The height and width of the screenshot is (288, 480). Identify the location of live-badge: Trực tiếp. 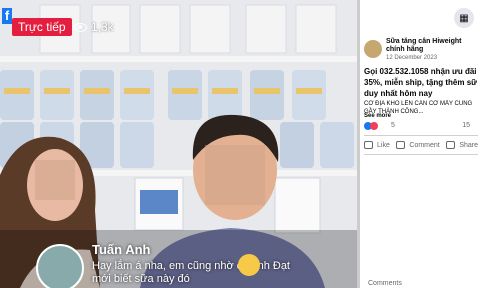
(42, 27).